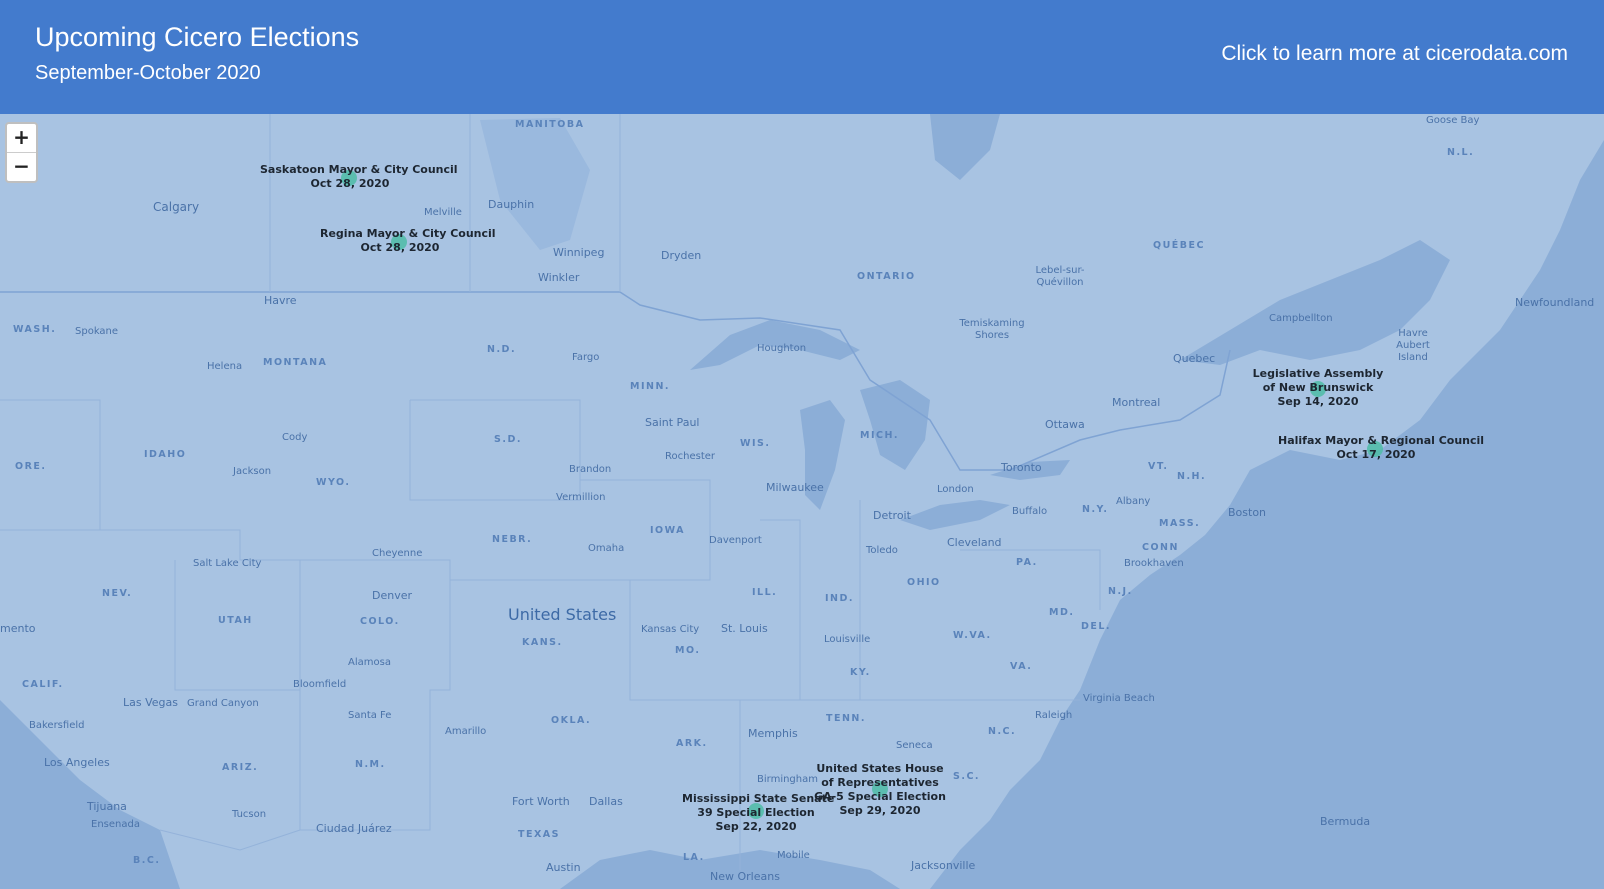  What do you see at coordinates (670, 629) in the screenshot?
I see `place-label: Kansas City` at bounding box center [670, 629].